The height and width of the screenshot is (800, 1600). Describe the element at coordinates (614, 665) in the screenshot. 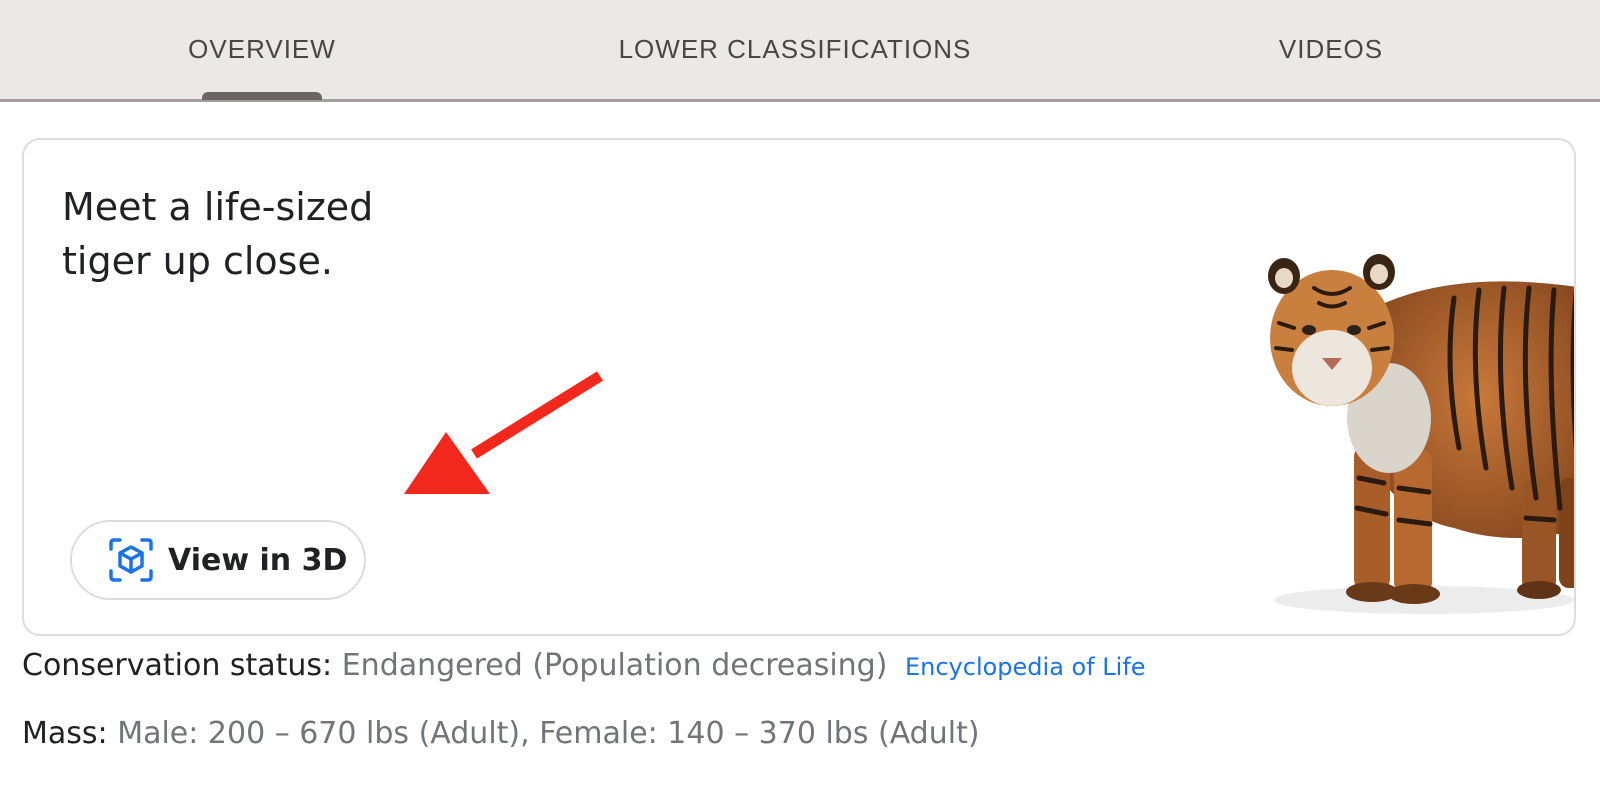

I see `conservation-status-value: Endangered (Population decreasing)` at that location.